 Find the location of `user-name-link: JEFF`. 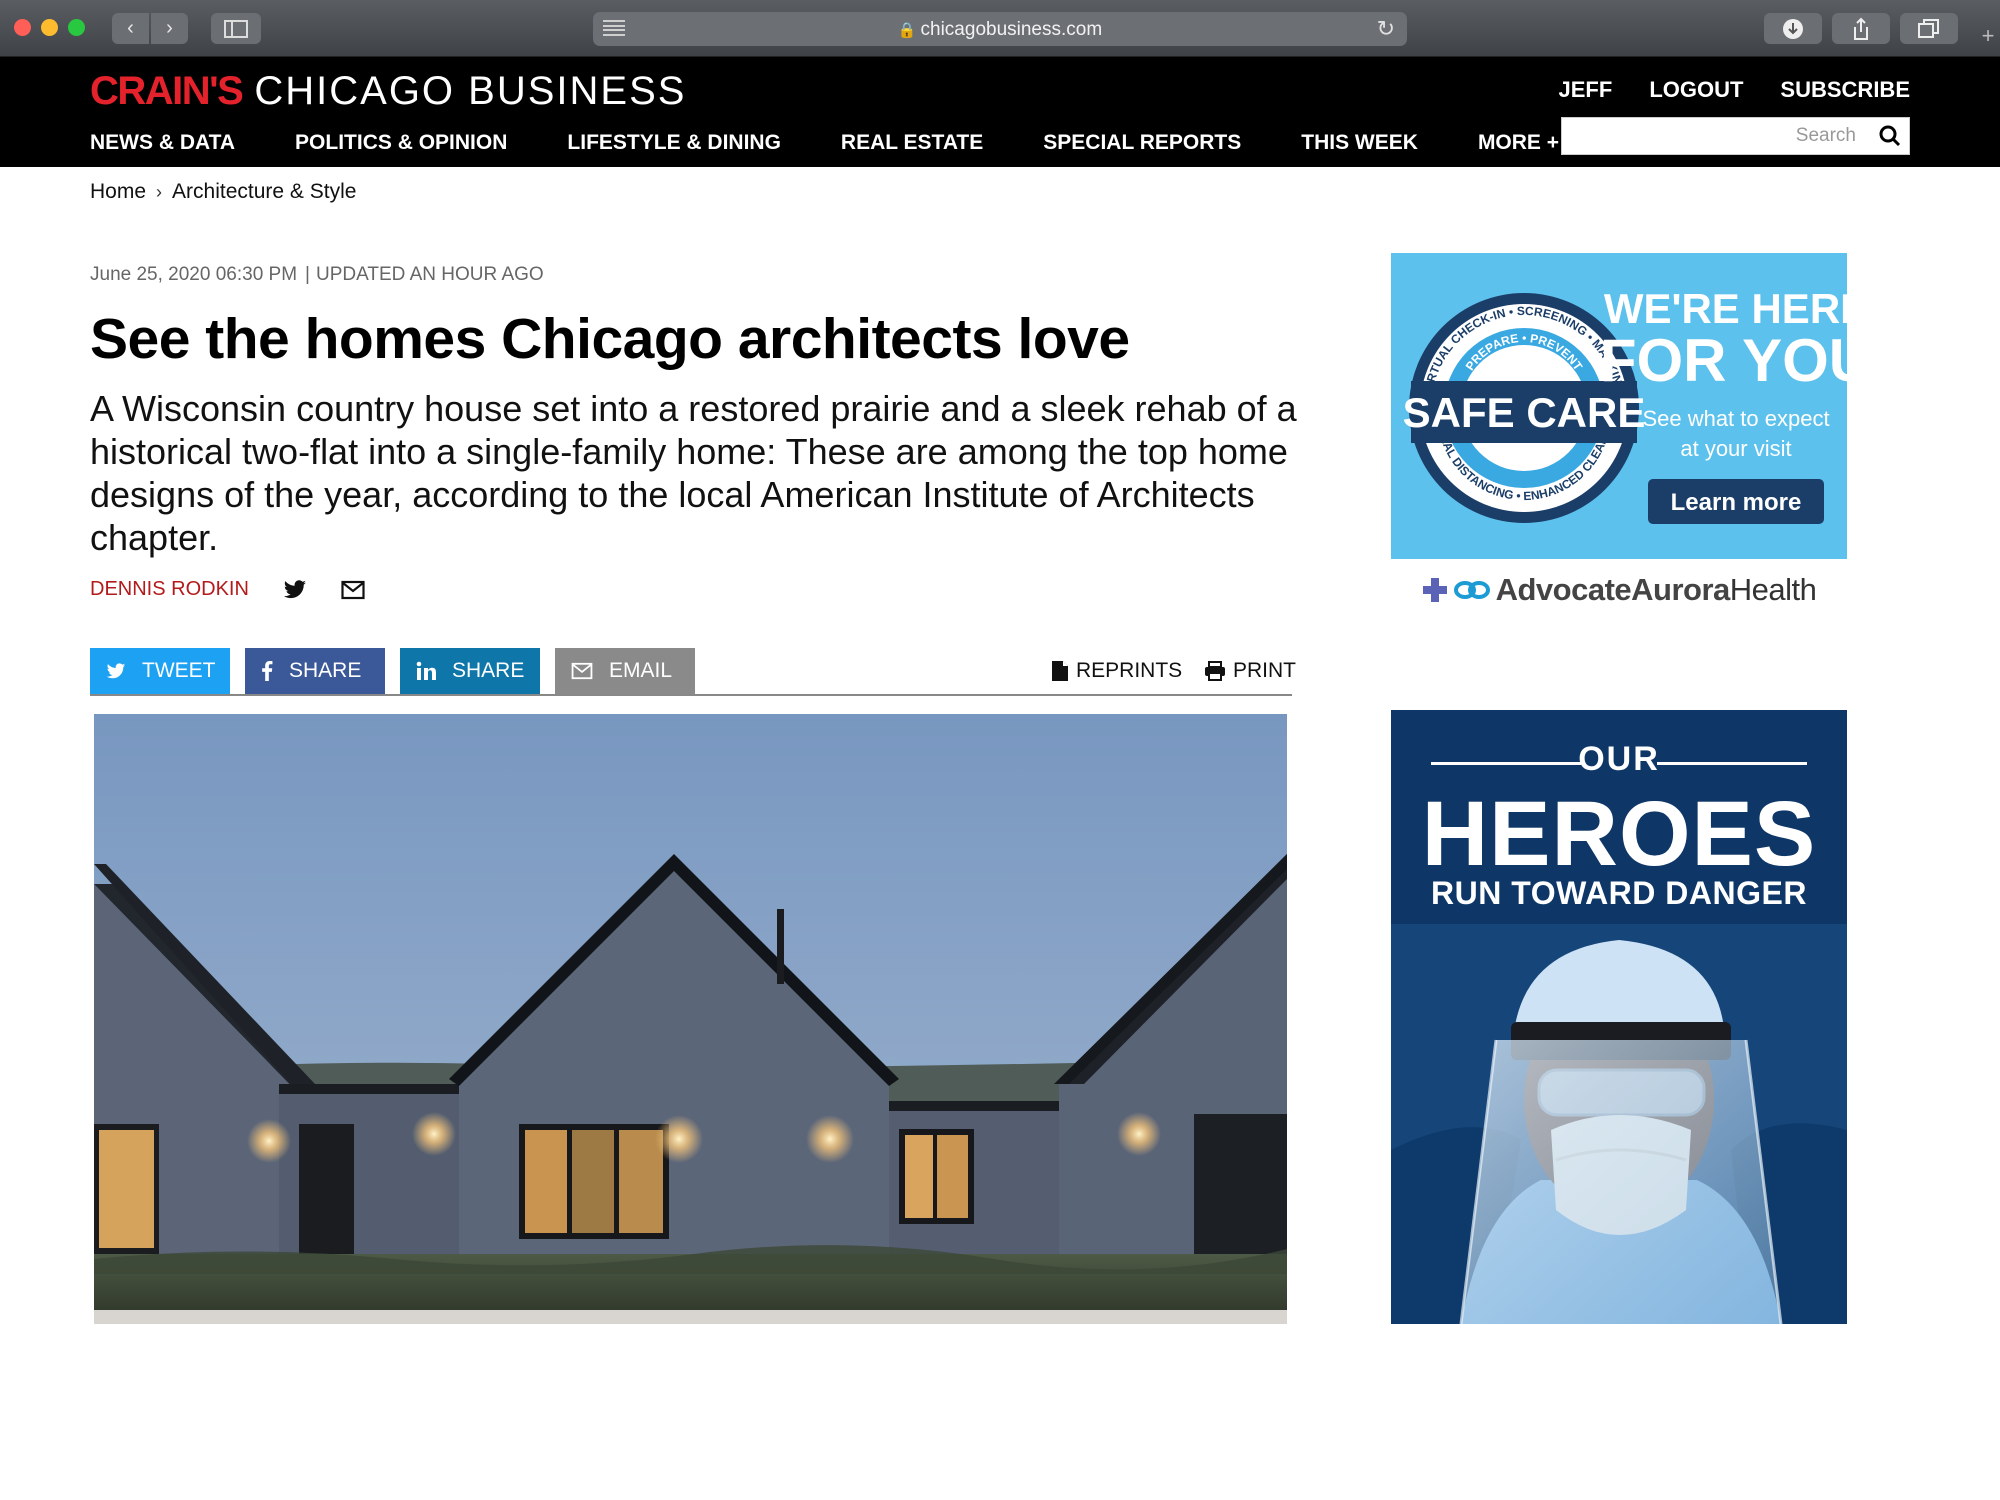

user-name-link: JEFF is located at coordinates (1586, 90).